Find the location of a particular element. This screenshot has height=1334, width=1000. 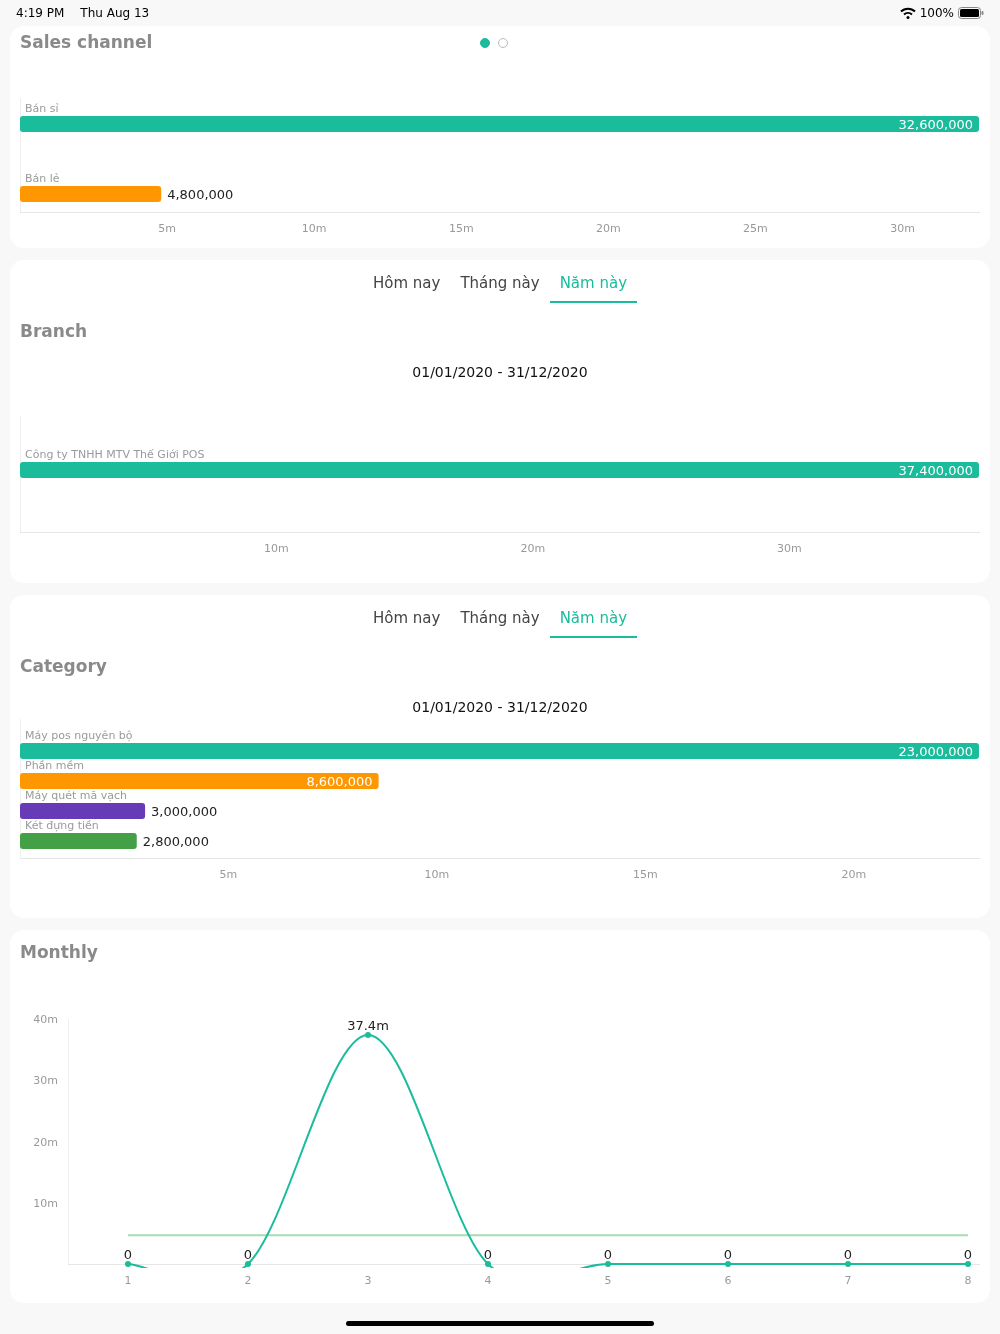

axis-tick-label: 7 is located at coordinates (848, 1280).